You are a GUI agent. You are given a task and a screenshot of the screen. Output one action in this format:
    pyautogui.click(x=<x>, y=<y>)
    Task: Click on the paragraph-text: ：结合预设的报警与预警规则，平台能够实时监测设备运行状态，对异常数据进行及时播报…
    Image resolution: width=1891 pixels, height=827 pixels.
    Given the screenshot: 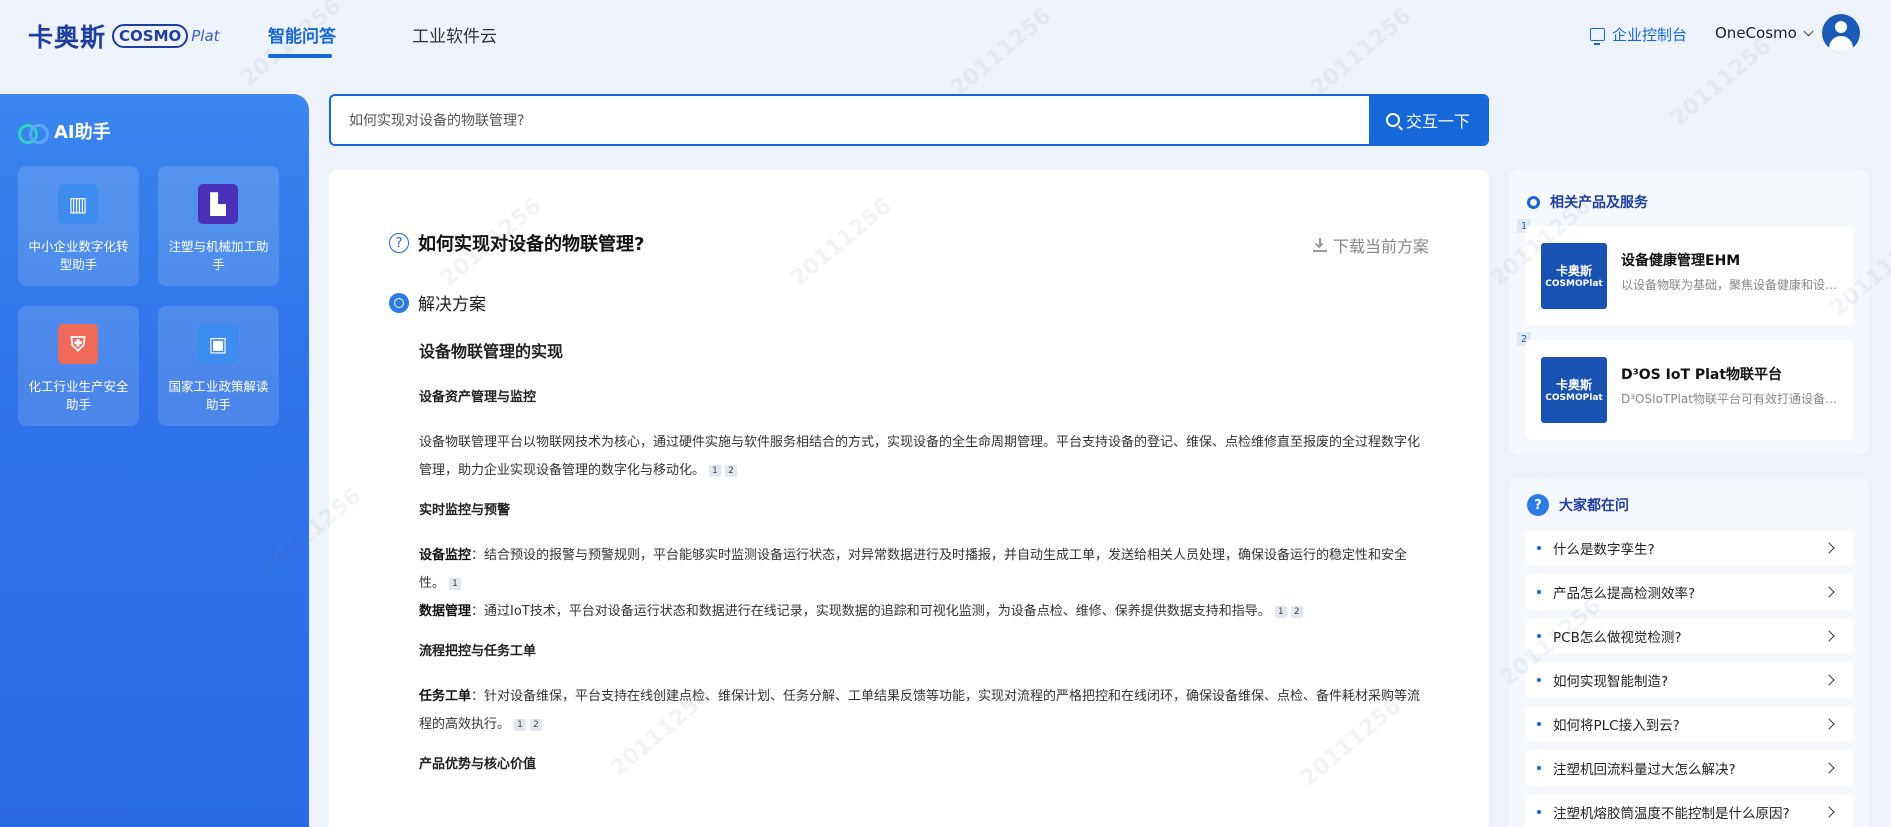 What is the action you would take?
    pyautogui.click(x=913, y=569)
    